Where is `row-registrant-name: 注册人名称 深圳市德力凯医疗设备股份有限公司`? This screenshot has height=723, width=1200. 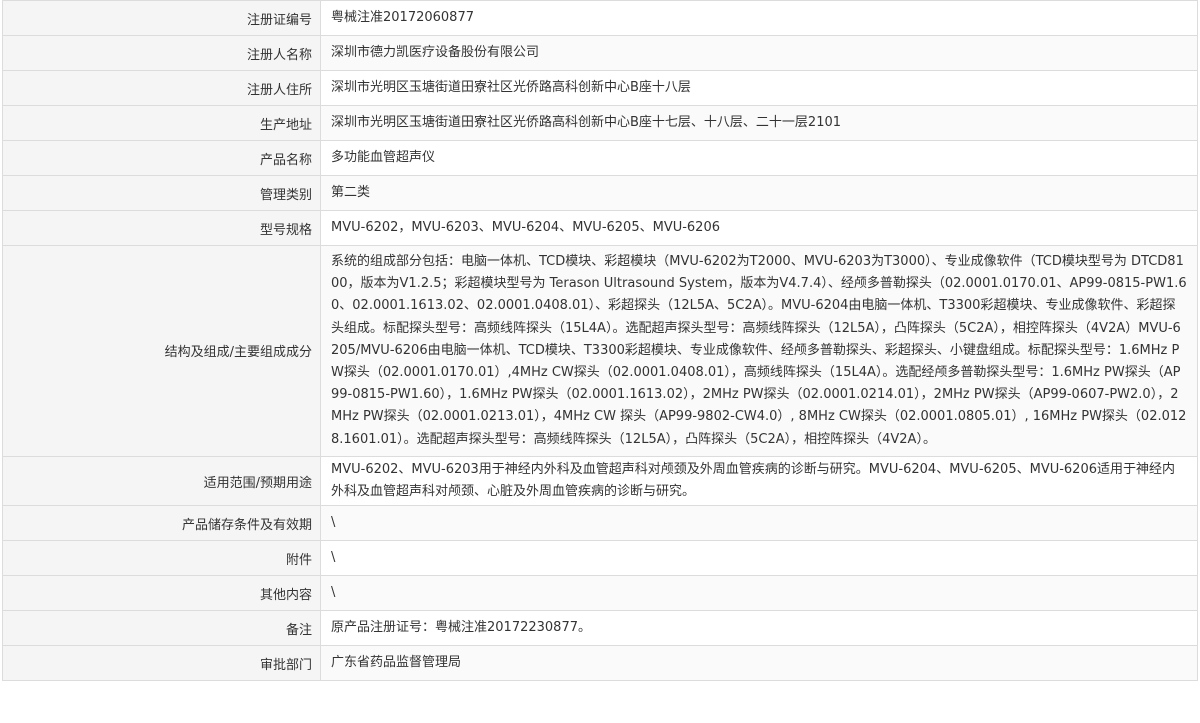
row-registrant-name: 注册人名称 深圳市德力凯医疗设备股份有限公司 is located at coordinates (600, 53).